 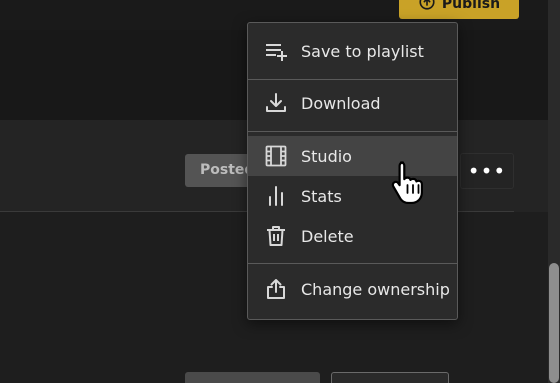 I want to click on menu-item-label: Studio, so click(x=326, y=156).